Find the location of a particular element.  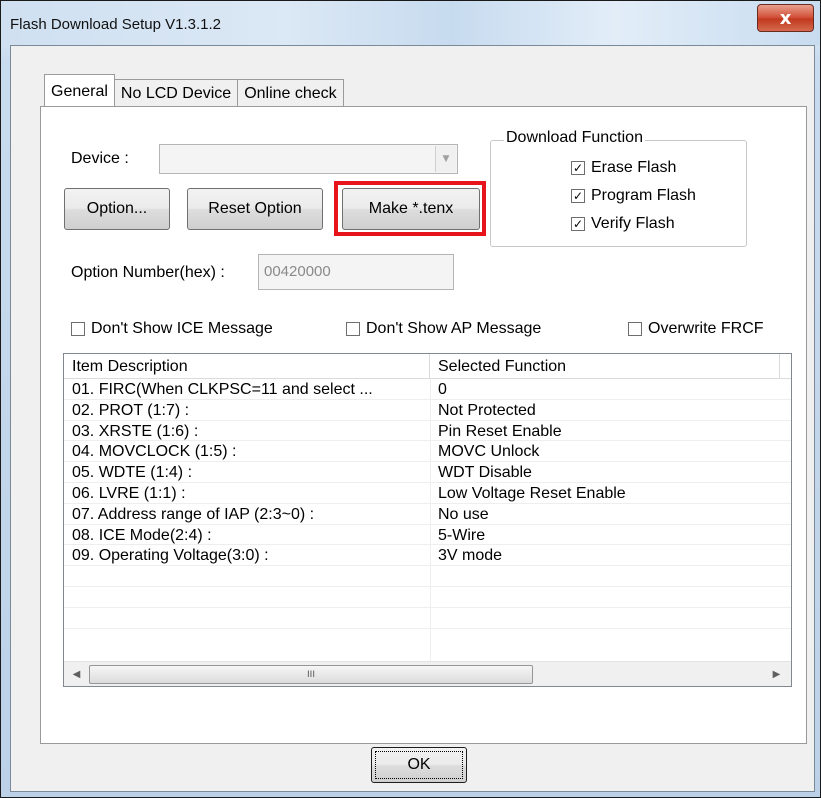

table-row: 02. PROT (1:7) : Not Protected is located at coordinates (427, 410).